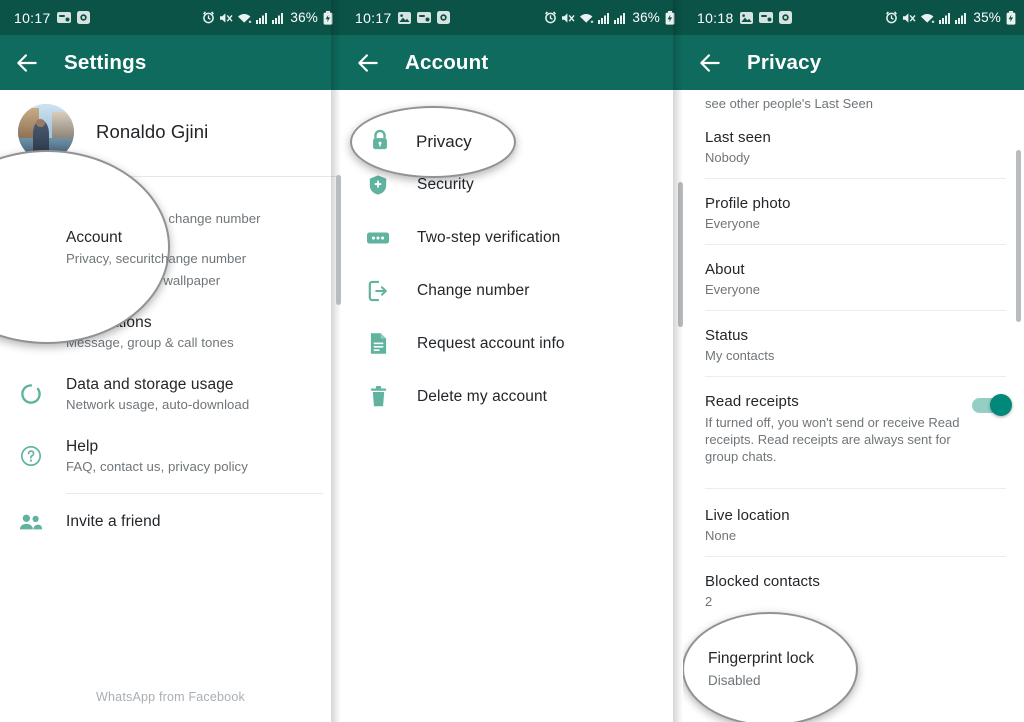  I want to click on toggle-knob, so click(1001, 405).